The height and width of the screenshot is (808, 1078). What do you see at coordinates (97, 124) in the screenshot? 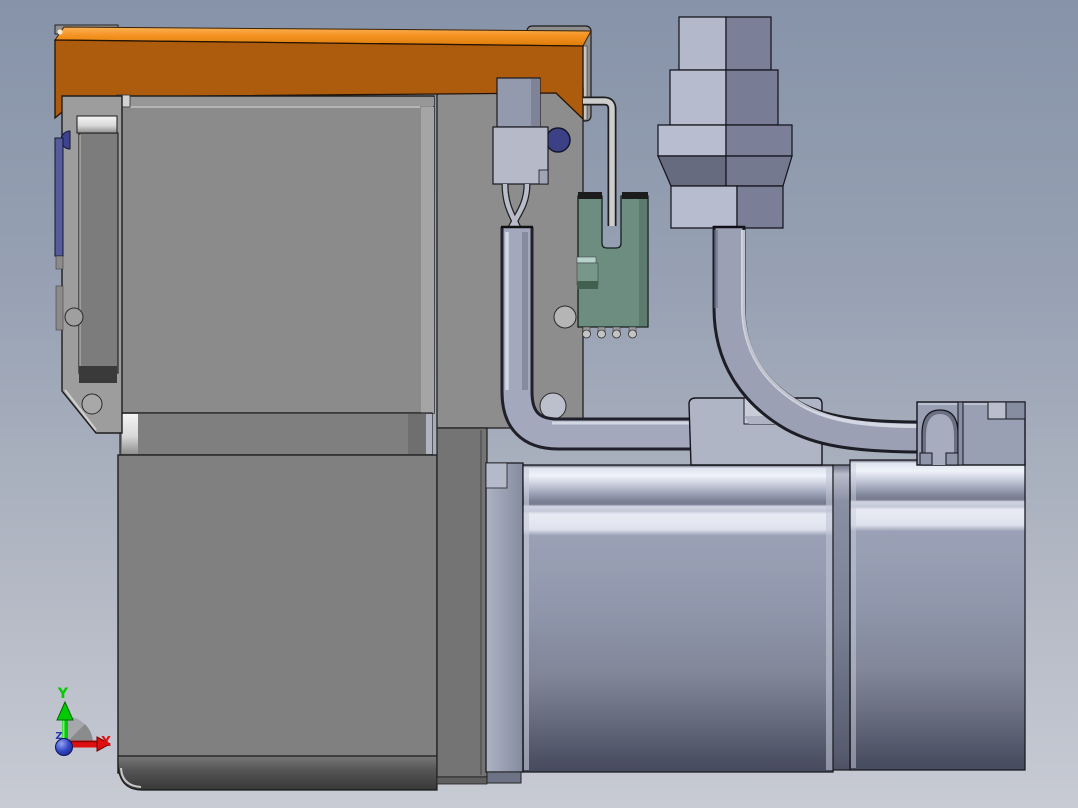
I see `bracket-pin` at bounding box center [97, 124].